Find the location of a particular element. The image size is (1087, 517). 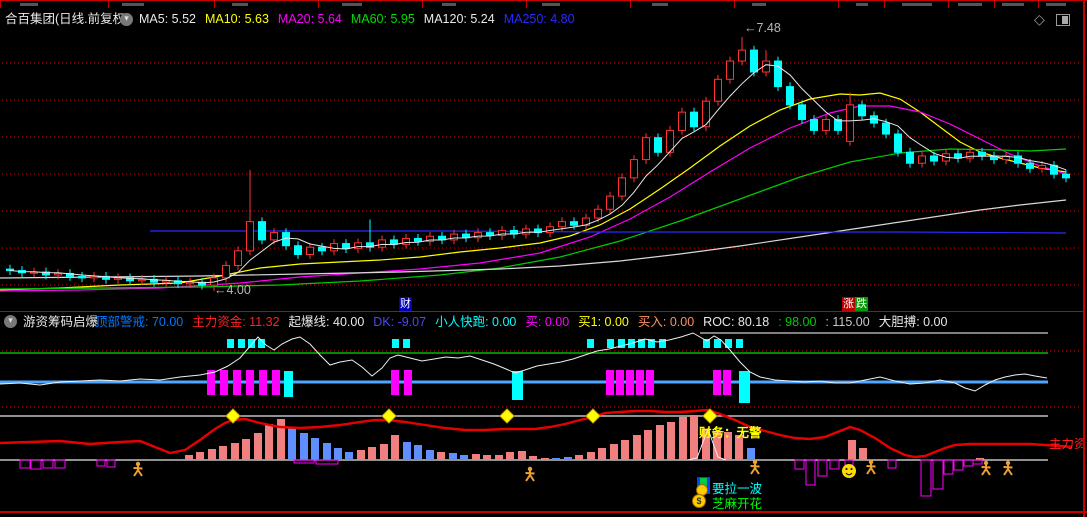

split-window-icon is located at coordinates (1063, 20).